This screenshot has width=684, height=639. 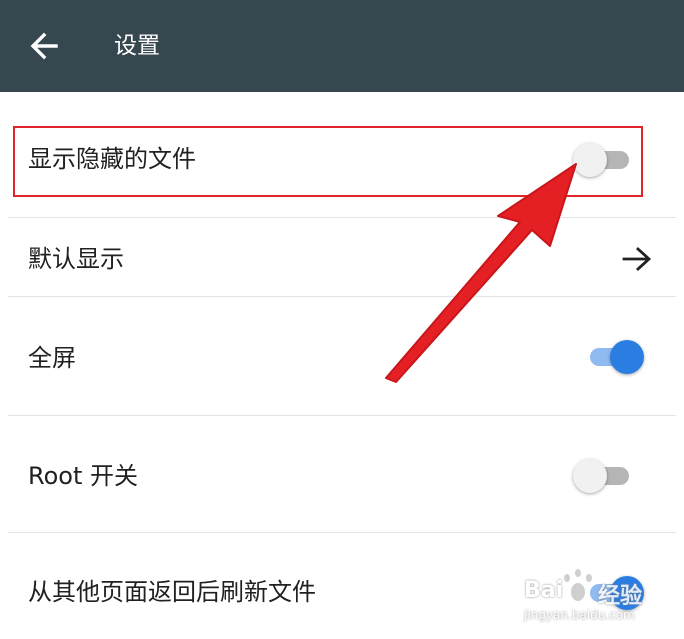 I want to click on red-pointer-arrow, so click(x=481, y=273).